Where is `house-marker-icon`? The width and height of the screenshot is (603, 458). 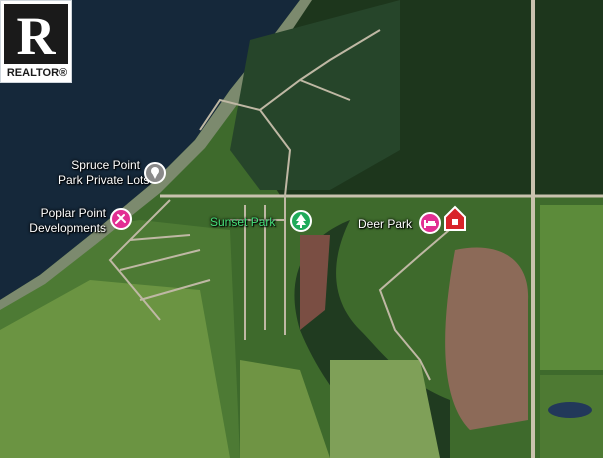
house-marker-icon is located at coordinates (455, 218).